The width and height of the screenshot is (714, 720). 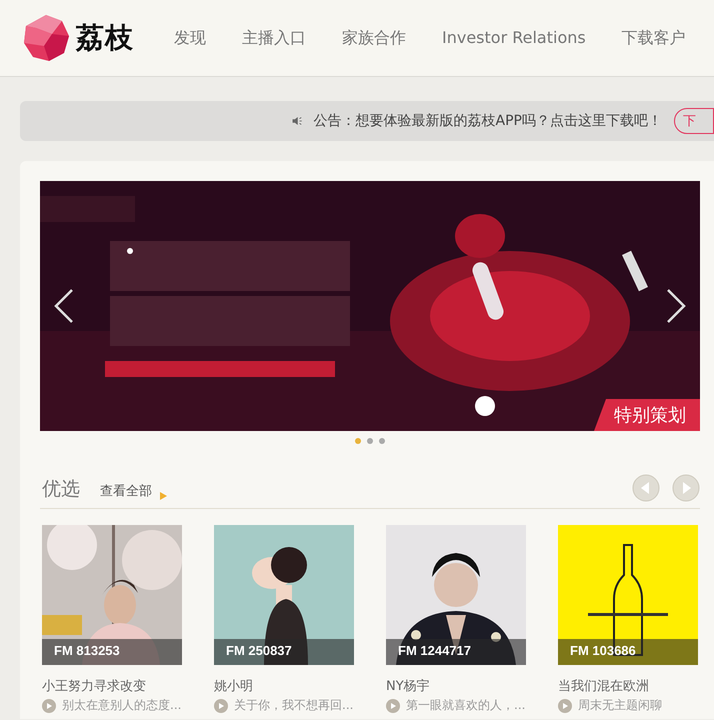 What do you see at coordinates (686, 488) in the screenshot?
I see `next-button` at bounding box center [686, 488].